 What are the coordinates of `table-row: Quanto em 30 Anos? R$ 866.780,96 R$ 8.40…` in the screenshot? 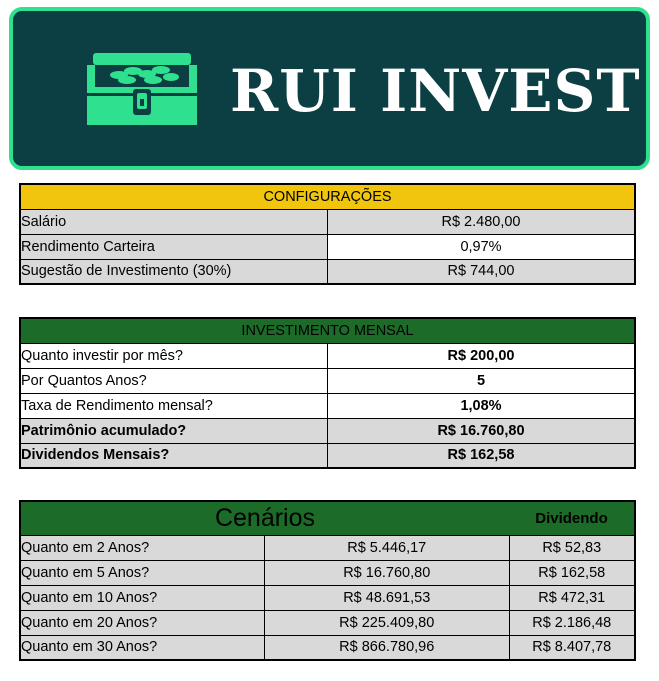 It's located at (327, 647).